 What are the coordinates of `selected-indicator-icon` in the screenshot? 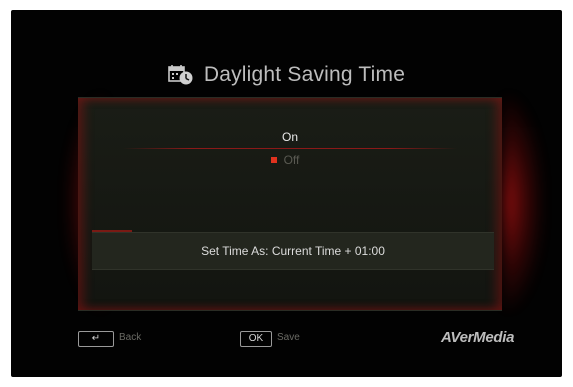 It's located at (273, 160).